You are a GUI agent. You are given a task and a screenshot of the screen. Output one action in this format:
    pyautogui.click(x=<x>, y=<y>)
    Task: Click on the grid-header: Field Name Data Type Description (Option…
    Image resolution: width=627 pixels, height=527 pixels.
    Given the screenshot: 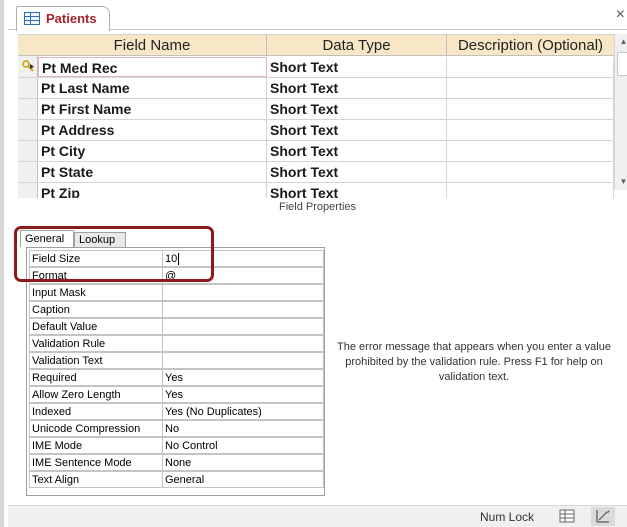 What is the action you would take?
    pyautogui.click(x=316, y=45)
    